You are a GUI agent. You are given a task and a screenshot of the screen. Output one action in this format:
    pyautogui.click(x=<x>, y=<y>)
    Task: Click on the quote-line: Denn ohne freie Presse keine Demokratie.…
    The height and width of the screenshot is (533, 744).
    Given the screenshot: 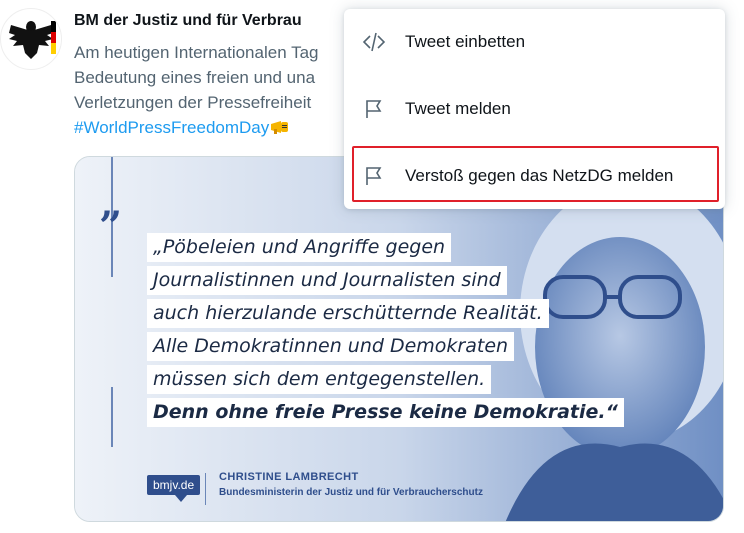 What is the action you would take?
    pyautogui.click(x=385, y=412)
    